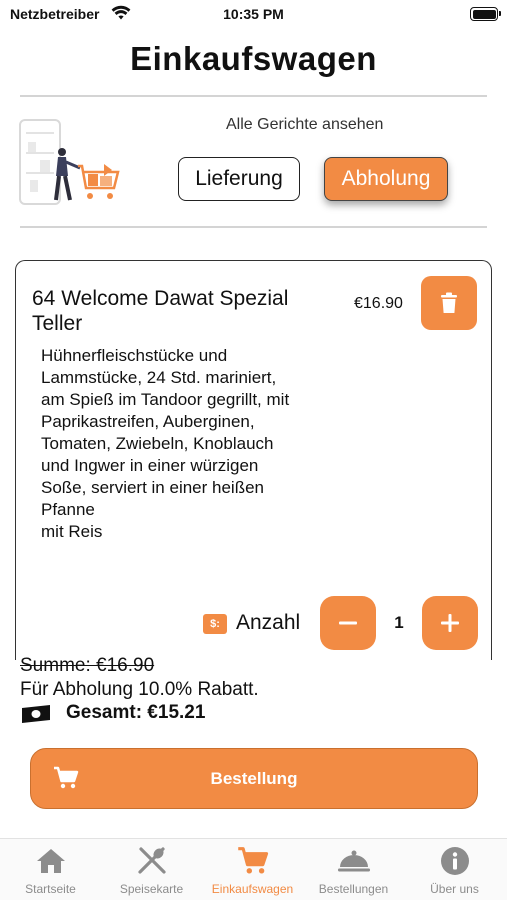  Describe the element at coordinates (50, 889) in the screenshot. I see `tab-label: Startseite` at that location.